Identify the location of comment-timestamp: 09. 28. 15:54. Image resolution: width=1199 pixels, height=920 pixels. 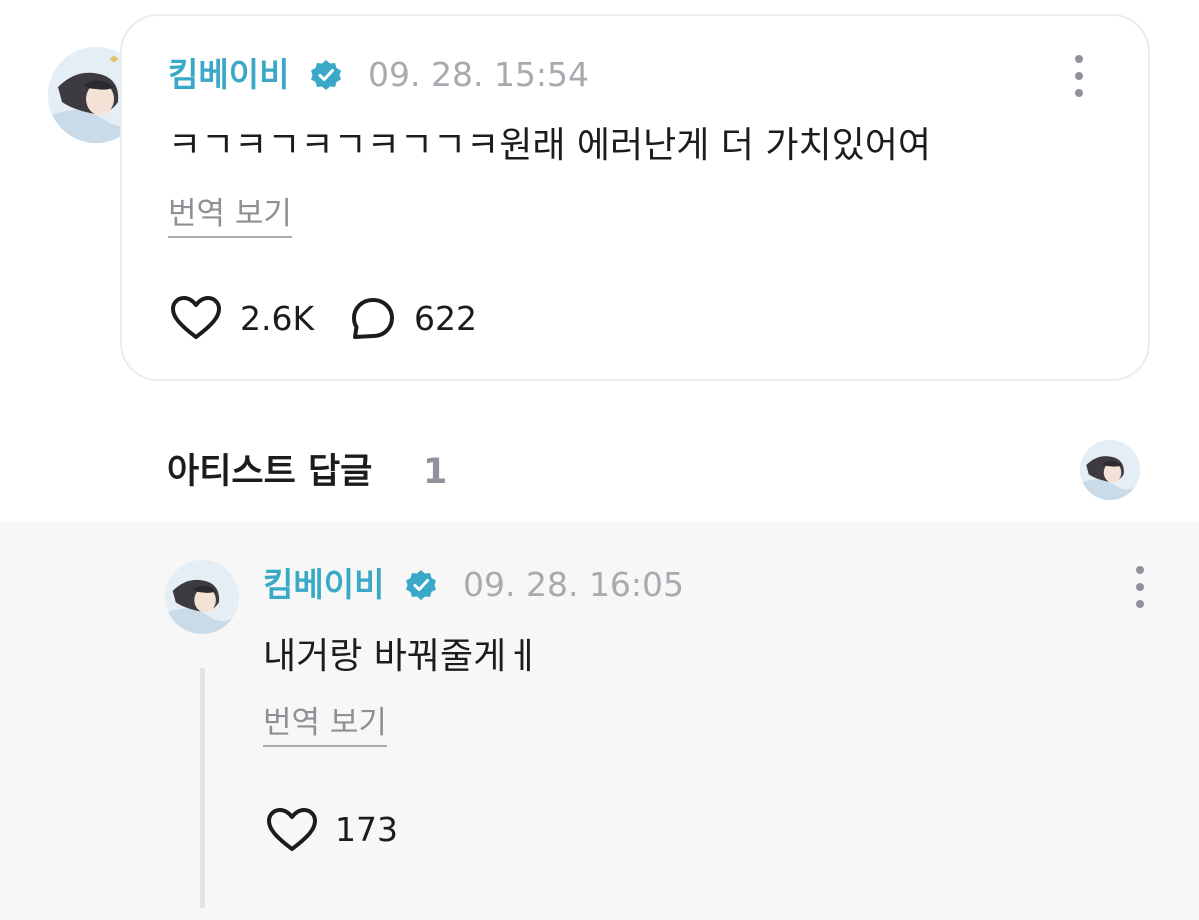
(479, 74).